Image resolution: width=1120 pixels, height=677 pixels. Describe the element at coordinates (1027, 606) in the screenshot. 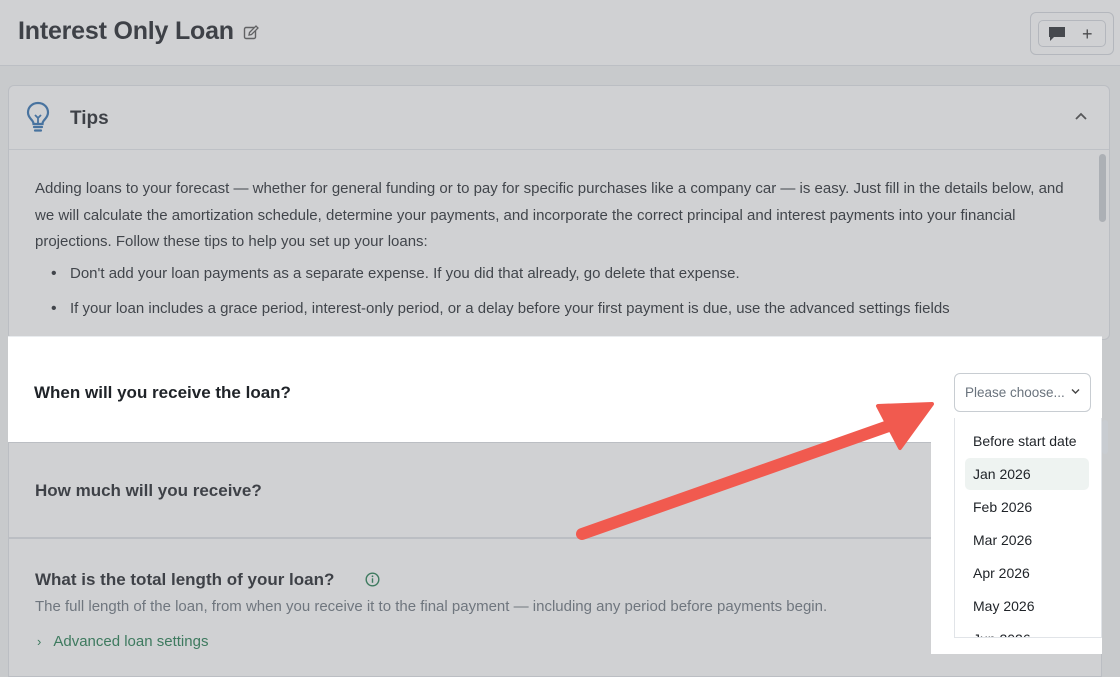

I see `dropdown-option: May 2026` at that location.